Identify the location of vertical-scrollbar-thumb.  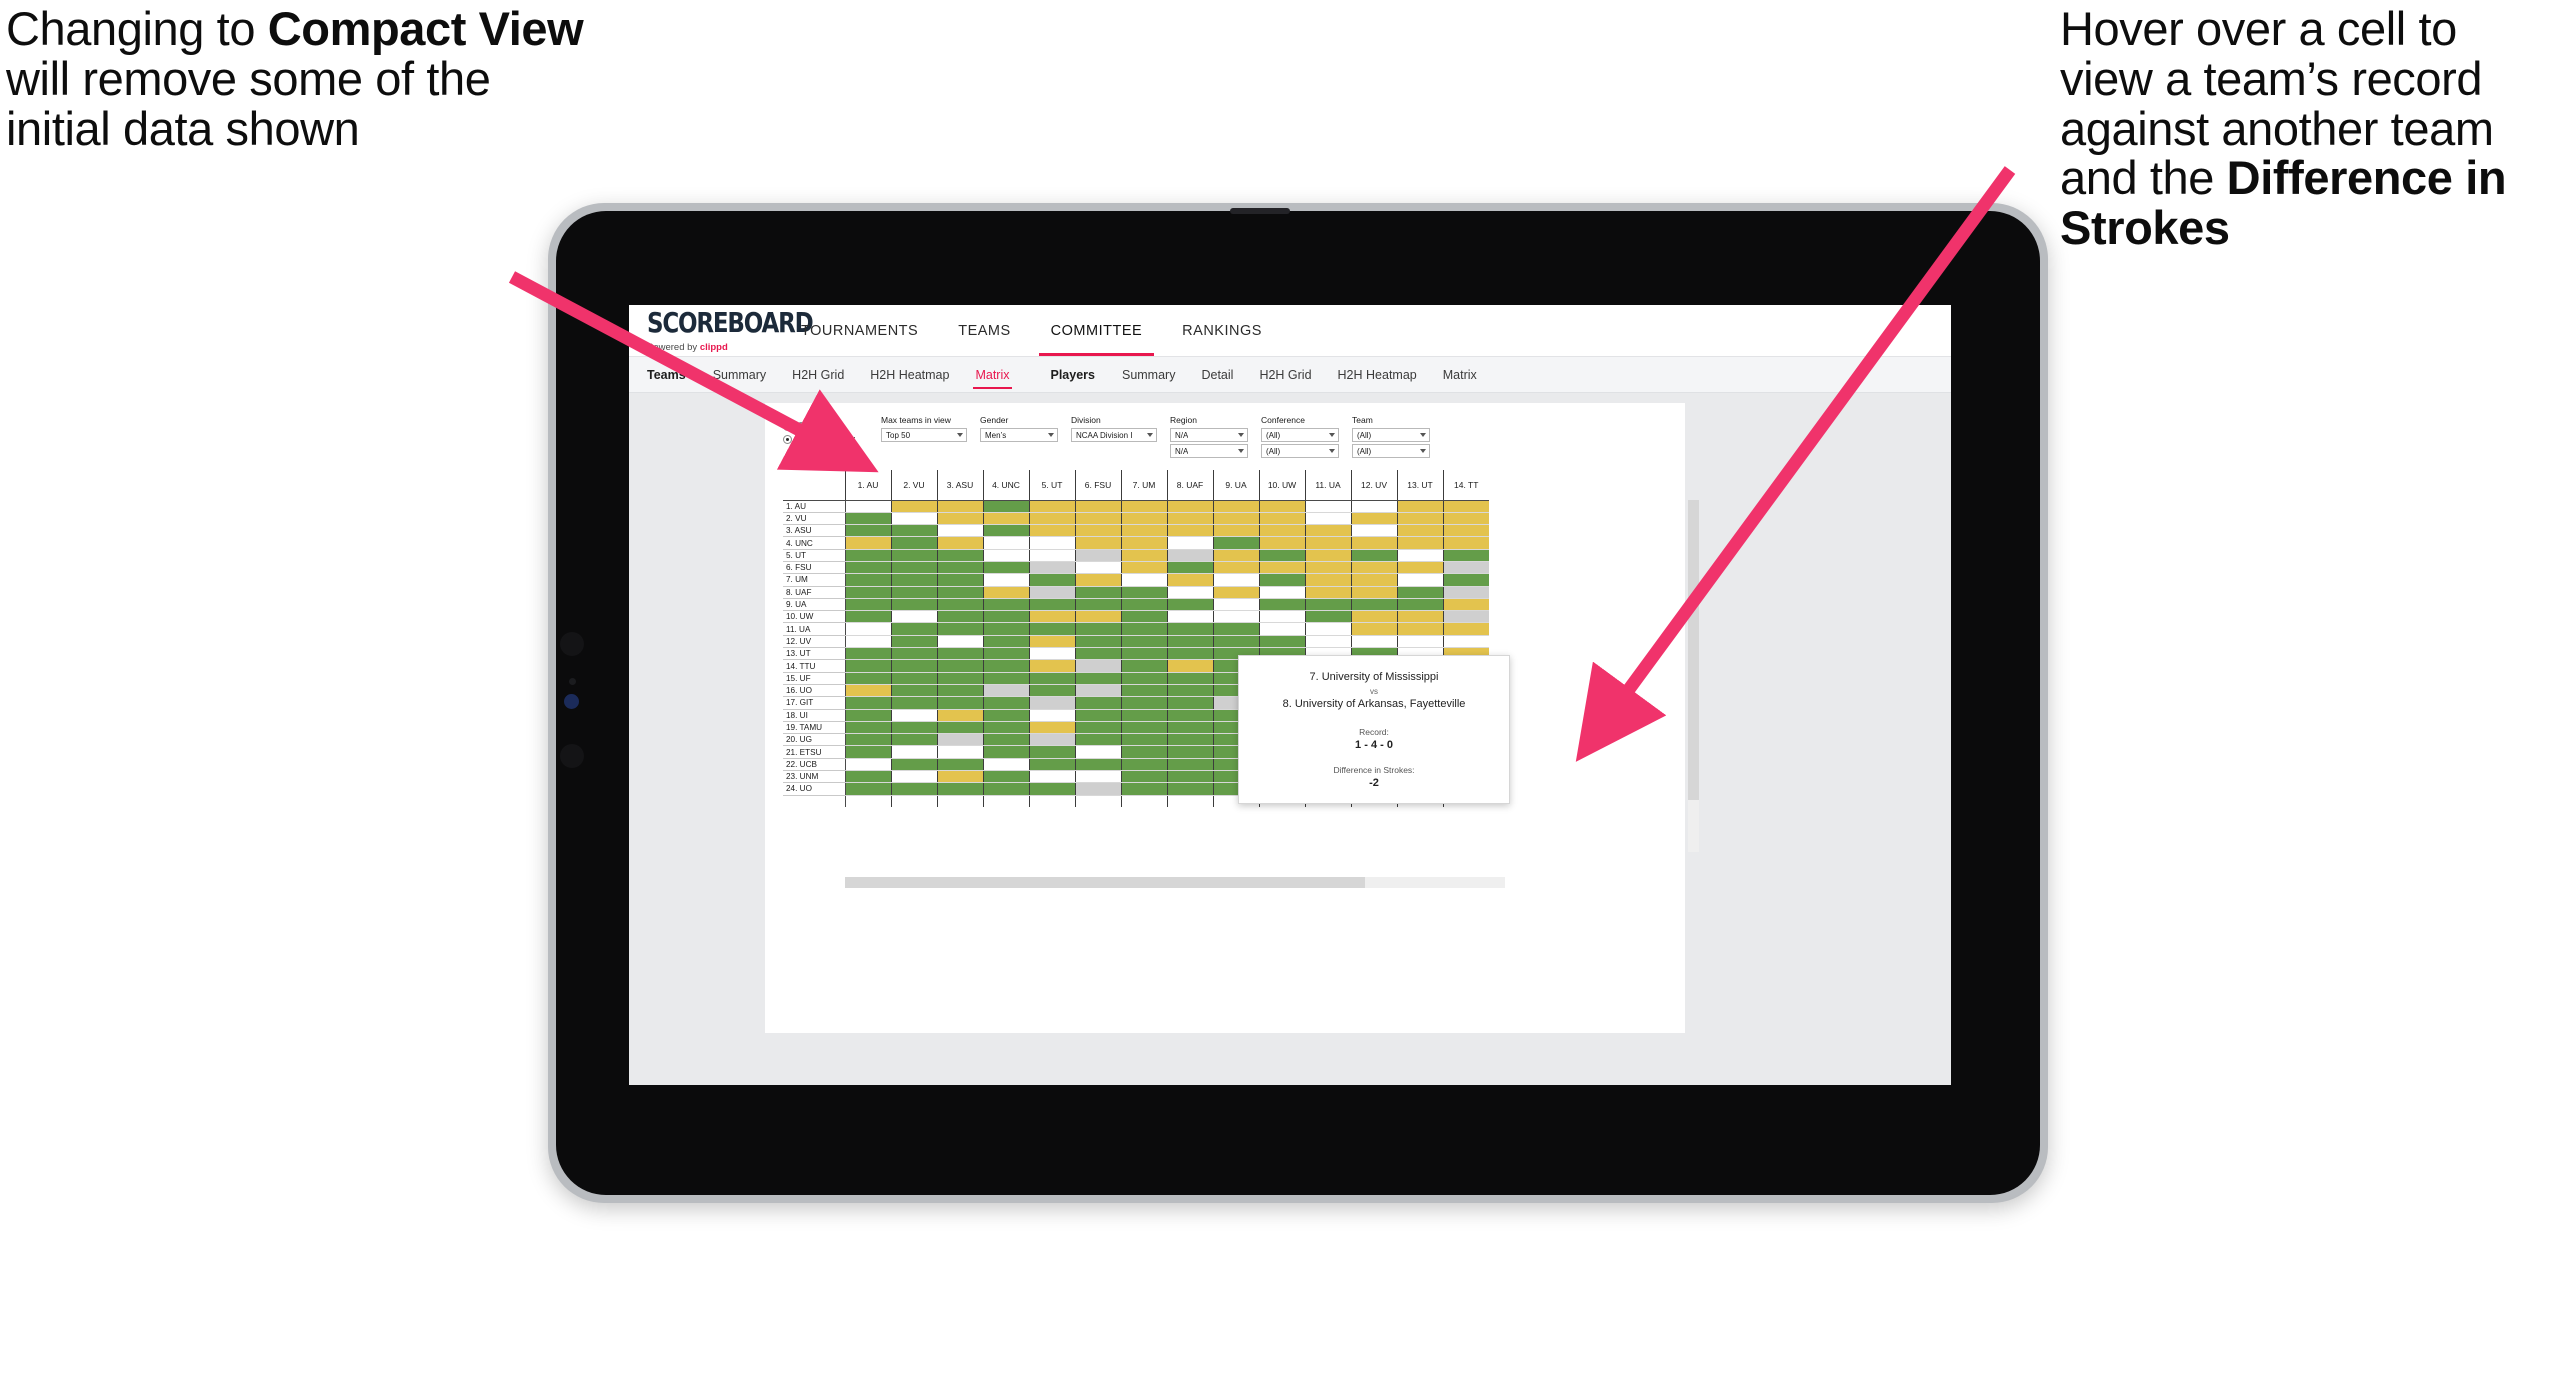
(1693, 650).